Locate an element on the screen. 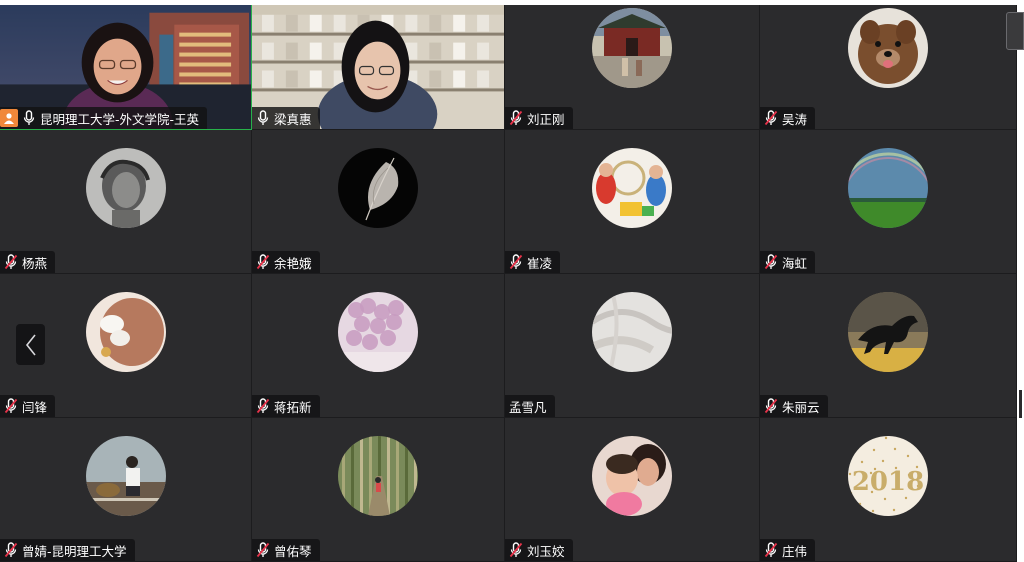 The width and height of the screenshot is (1024, 562). previous-page-button is located at coordinates (30, 344).